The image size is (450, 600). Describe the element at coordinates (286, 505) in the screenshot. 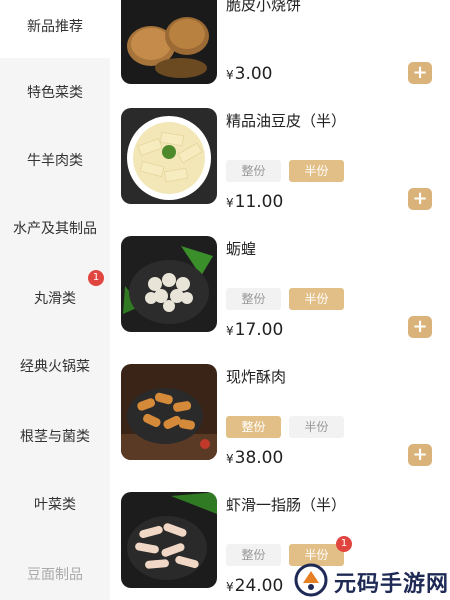

I see `dish-name: 虾滑一指肠（半）` at that location.